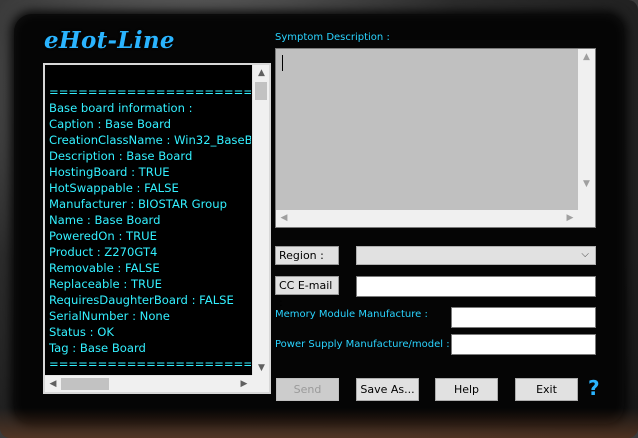  Describe the element at coordinates (586, 129) in the screenshot. I see `symptom-vertical-scrollbar: ▲ ▼` at that location.